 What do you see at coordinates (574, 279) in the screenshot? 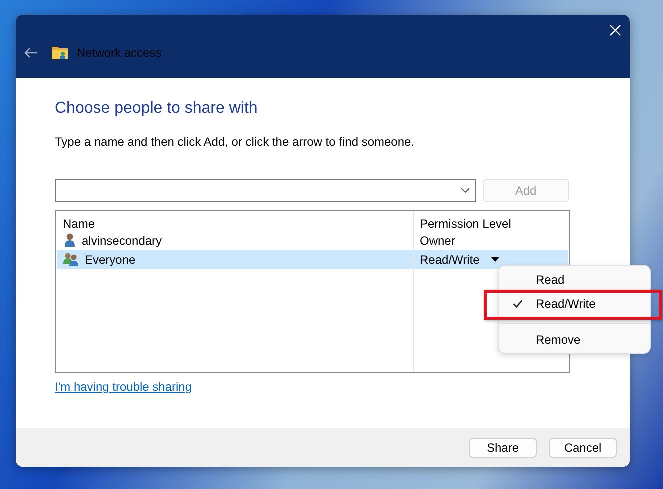
I see `menu-item: Read` at bounding box center [574, 279].